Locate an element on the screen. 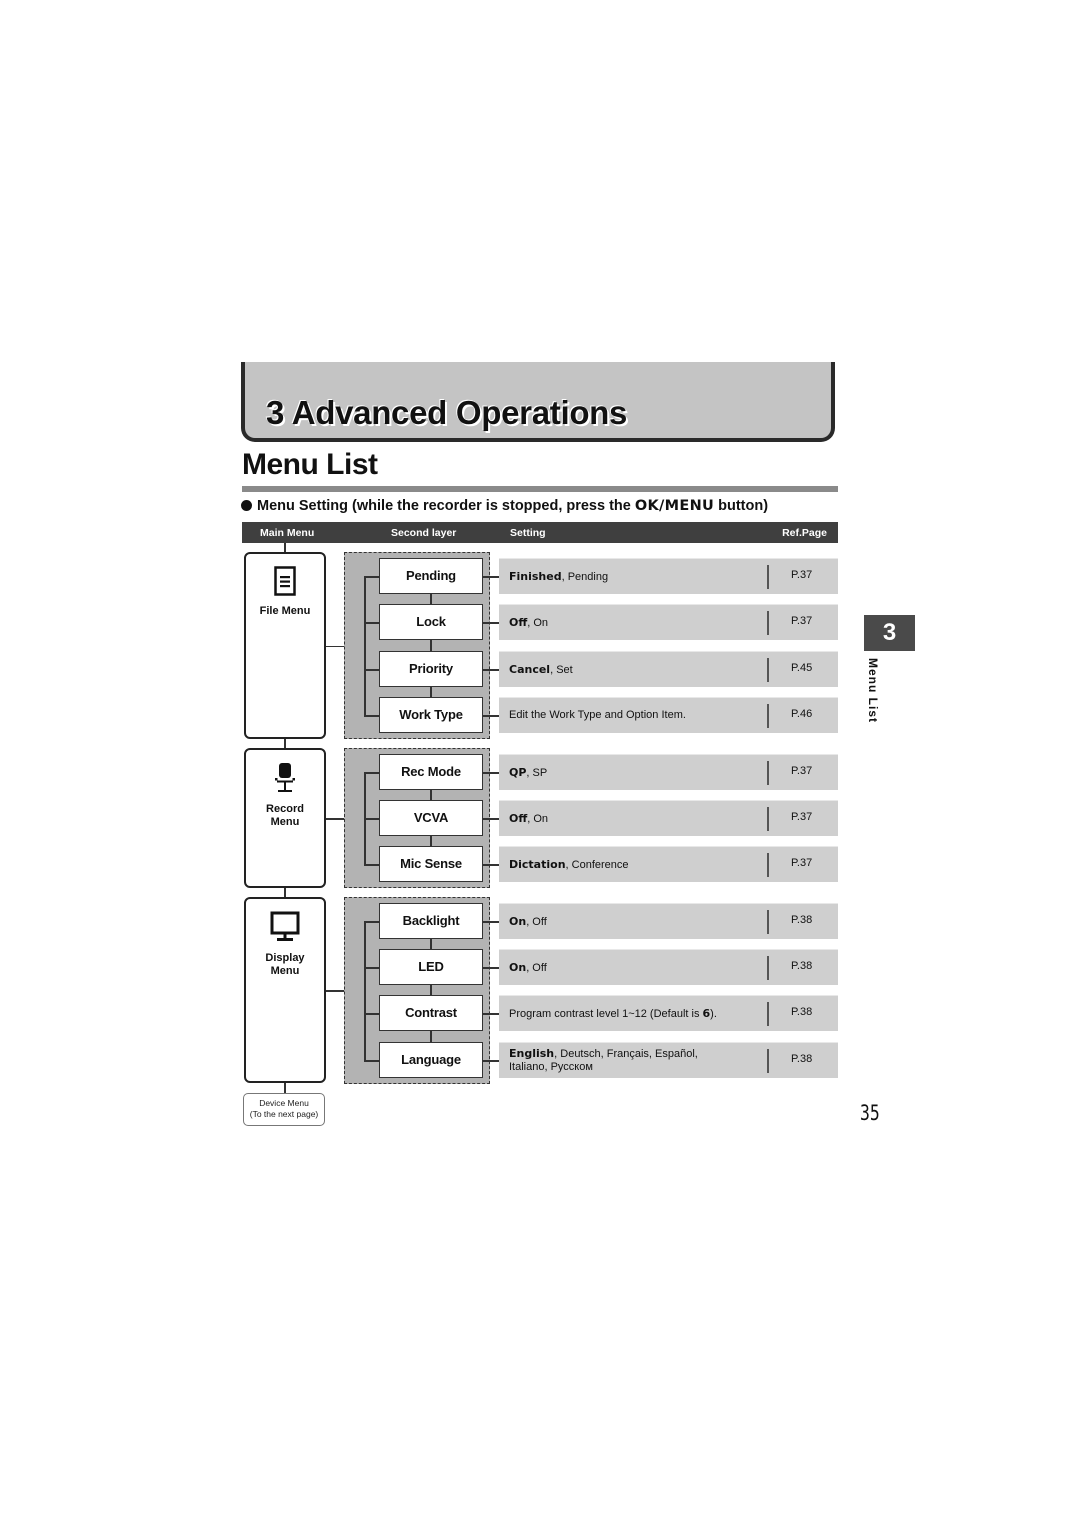 This screenshot has height=1528, width=1080. second-layer-item-mic-sense: Mic Sense is located at coordinates (431, 864).